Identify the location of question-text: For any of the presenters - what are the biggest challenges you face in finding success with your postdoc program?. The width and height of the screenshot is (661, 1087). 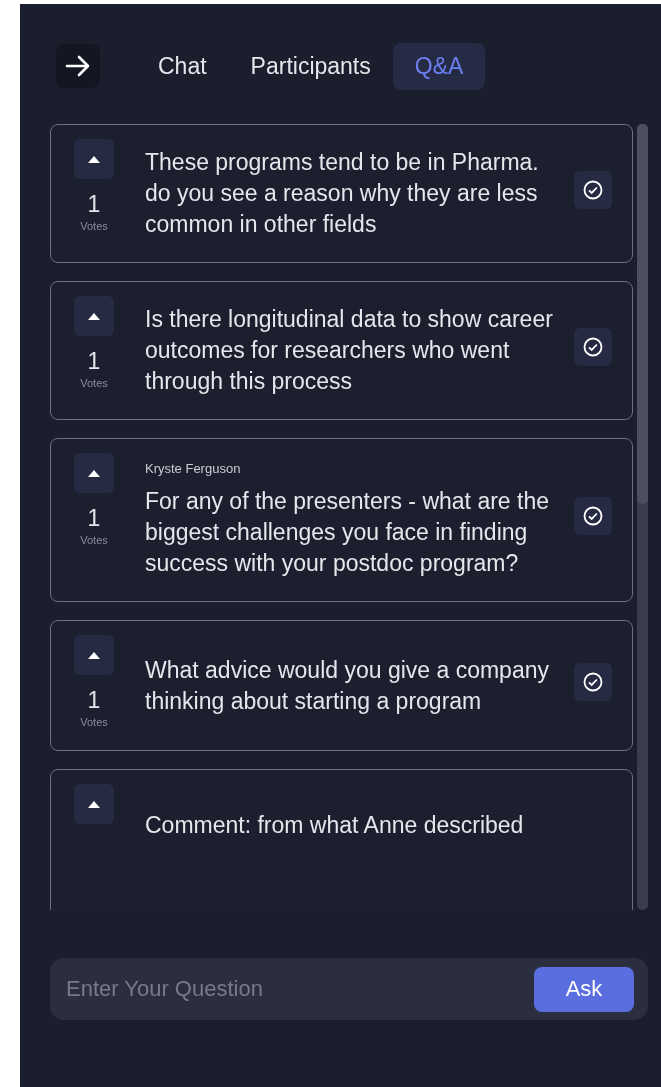
(347, 532).